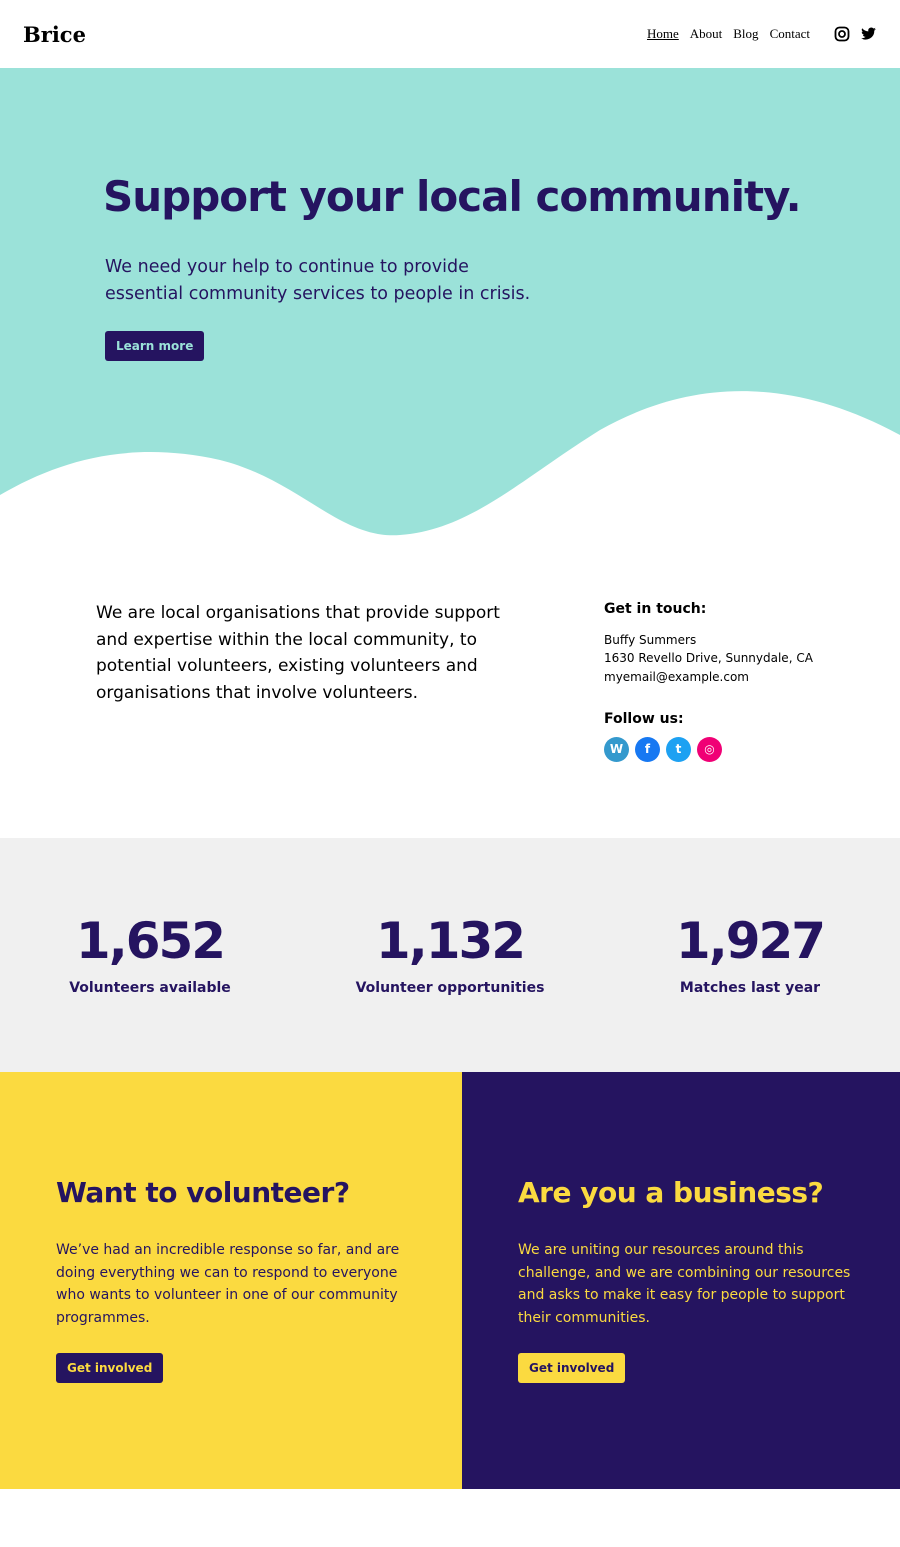 The width and height of the screenshot is (900, 1547). Describe the element at coordinates (450, 465) in the screenshot. I see `wave-divider` at that location.